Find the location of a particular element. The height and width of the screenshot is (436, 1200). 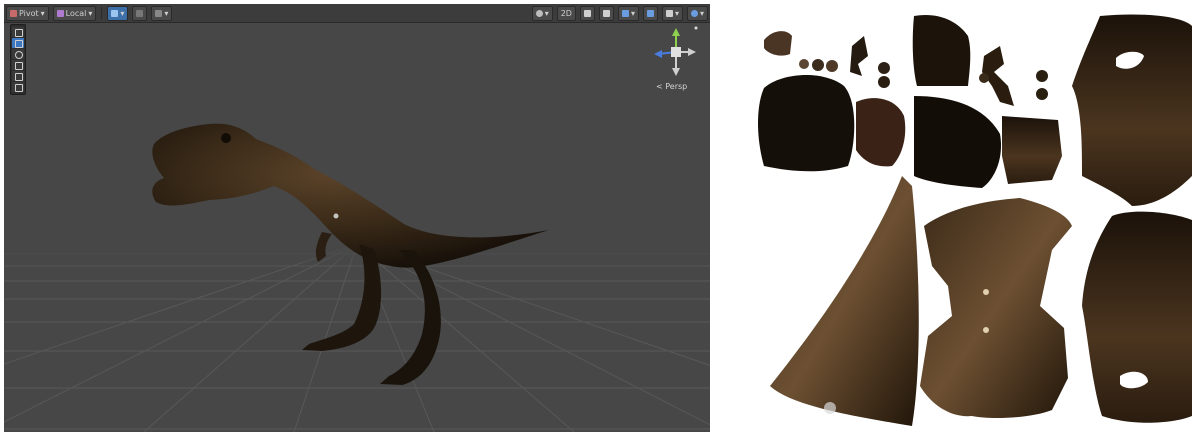

move-tool is located at coordinates (18, 43).